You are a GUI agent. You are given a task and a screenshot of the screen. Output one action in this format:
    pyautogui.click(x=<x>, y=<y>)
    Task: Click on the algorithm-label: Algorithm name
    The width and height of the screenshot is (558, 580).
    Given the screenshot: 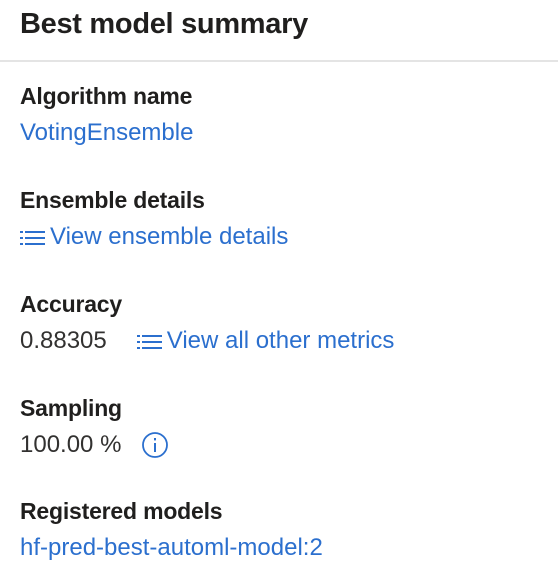 What is the action you would take?
    pyautogui.click(x=106, y=96)
    